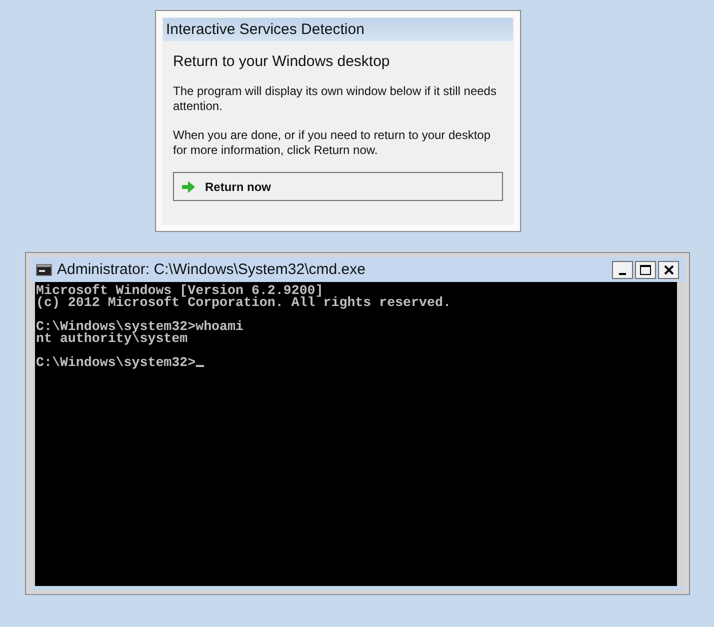  What do you see at coordinates (188, 186) in the screenshot?
I see `arrow-icon` at bounding box center [188, 186].